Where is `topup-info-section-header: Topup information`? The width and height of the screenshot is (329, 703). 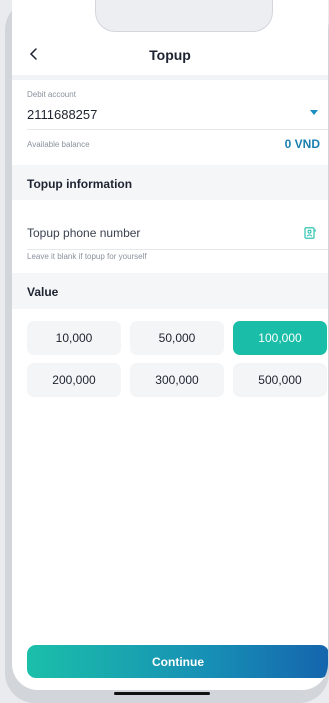 topup-info-section-header: Topup information is located at coordinates (170, 182).